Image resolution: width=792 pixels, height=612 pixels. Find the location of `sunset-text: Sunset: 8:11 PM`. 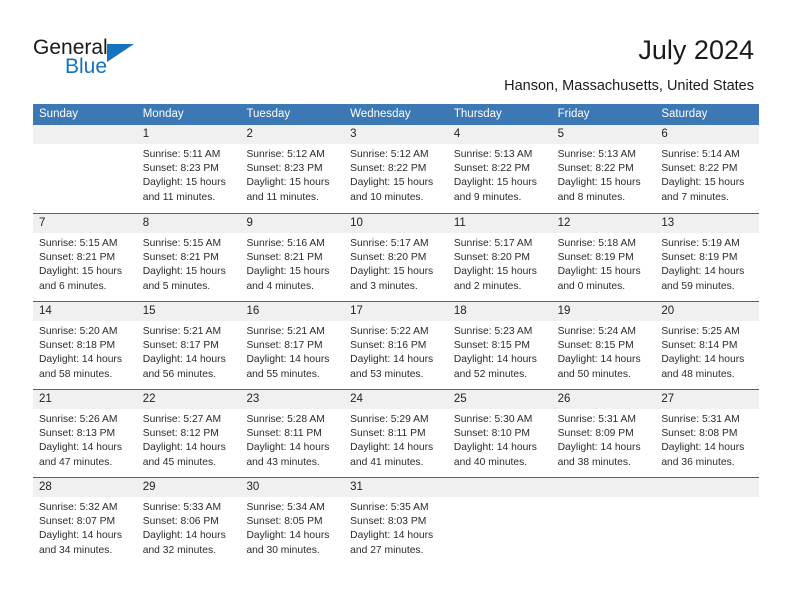

sunset-text: Sunset: 8:11 PM is located at coordinates (388, 434).